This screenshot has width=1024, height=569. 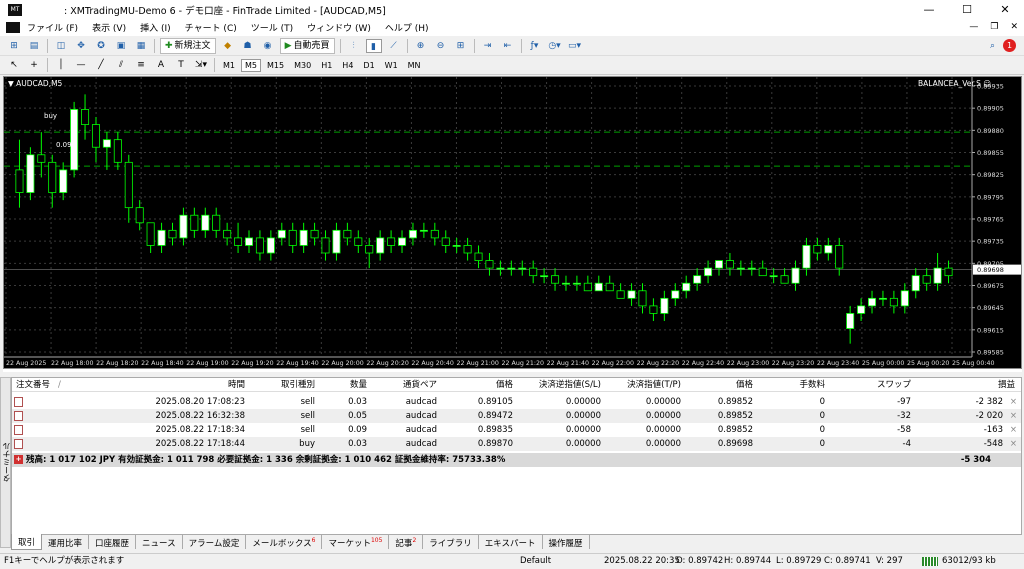 What do you see at coordinates (356, 542) in the screenshot?
I see `tab-6: マーケット105` at bounding box center [356, 542].